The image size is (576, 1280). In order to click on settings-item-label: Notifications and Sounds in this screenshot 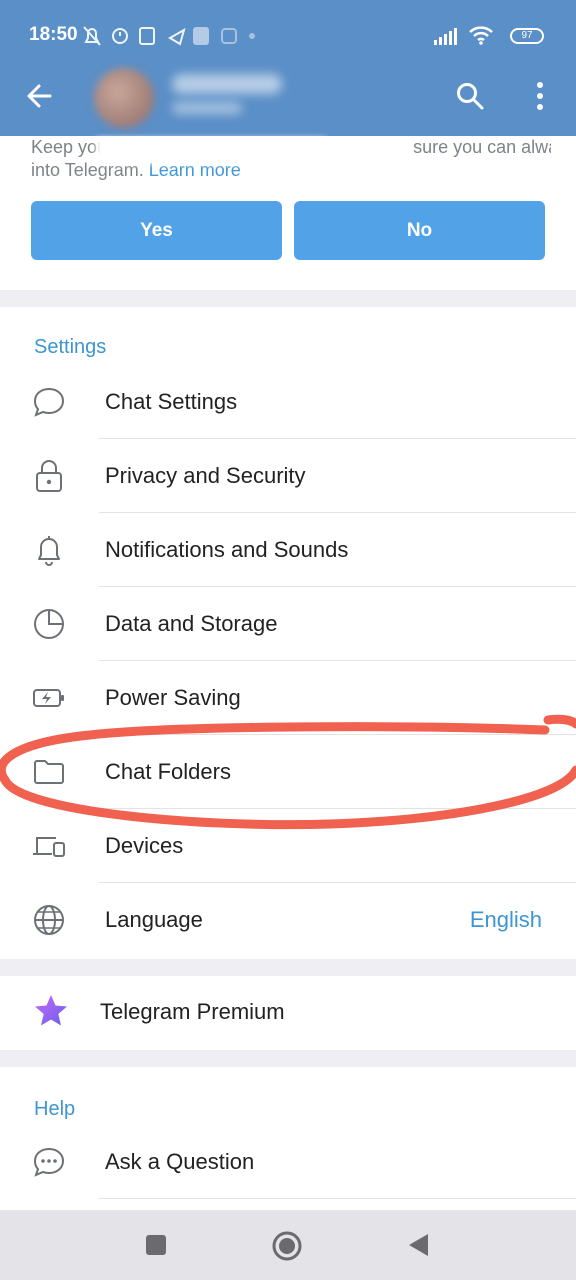, I will do `click(227, 549)`.